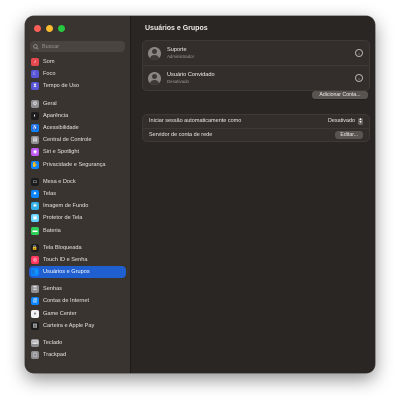 This screenshot has width=400, height=405. Describe the element at coordinates (77, 116) in the screenshot. I see `sidebar-item: ◐ Aparência` at that location.